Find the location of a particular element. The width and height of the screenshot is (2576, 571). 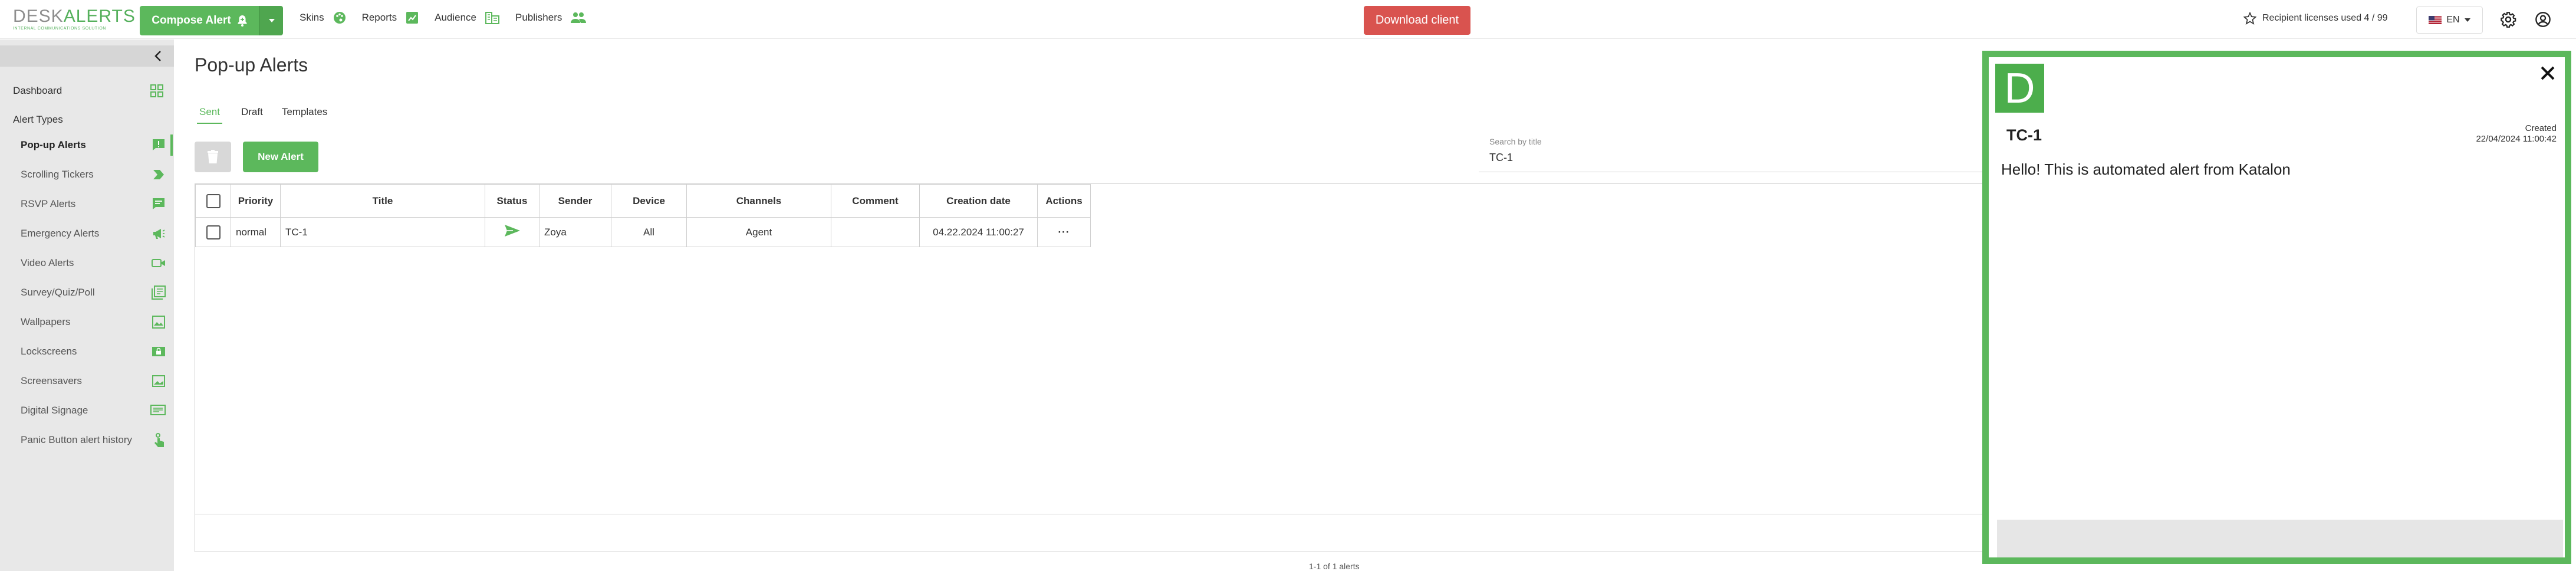

popup-created-label: Created is located at coordinates (2541, 128).